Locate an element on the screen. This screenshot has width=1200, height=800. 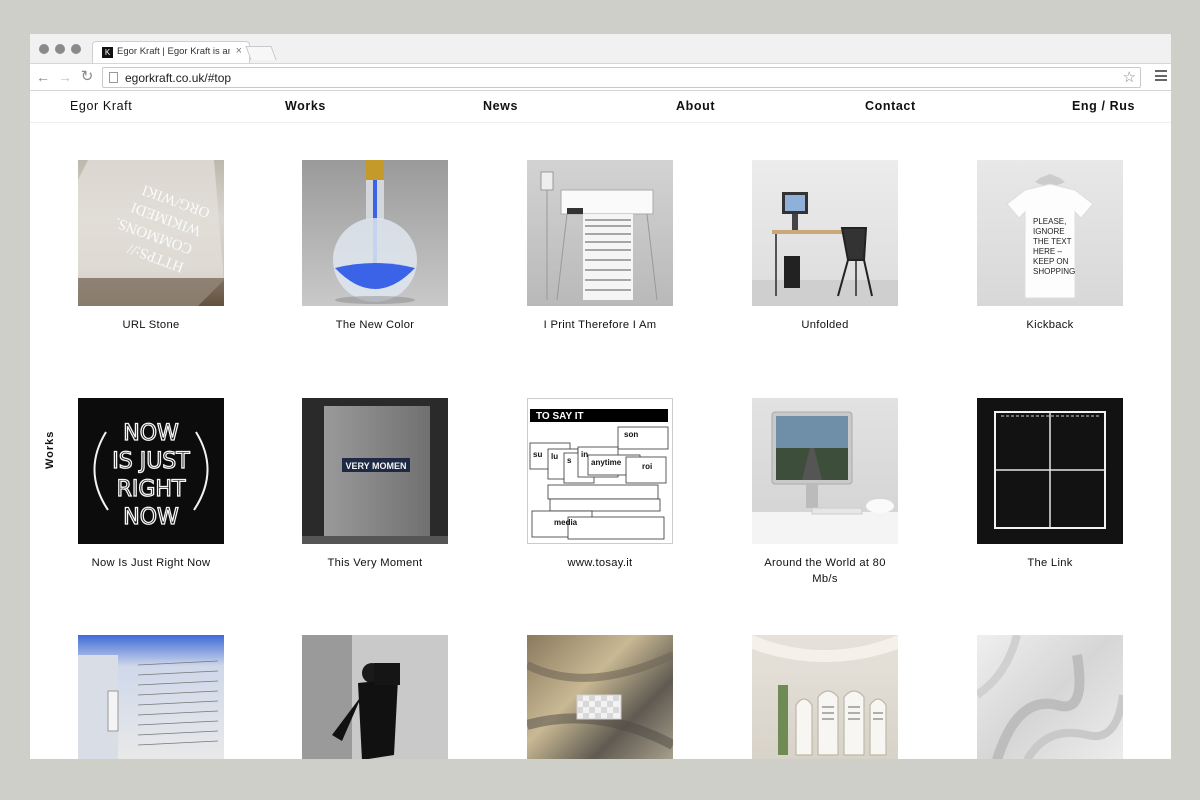
browser-toolbar: ← → ↻ egorkraft.co.uk/#top ☆ is located at coordinates (600, 77).